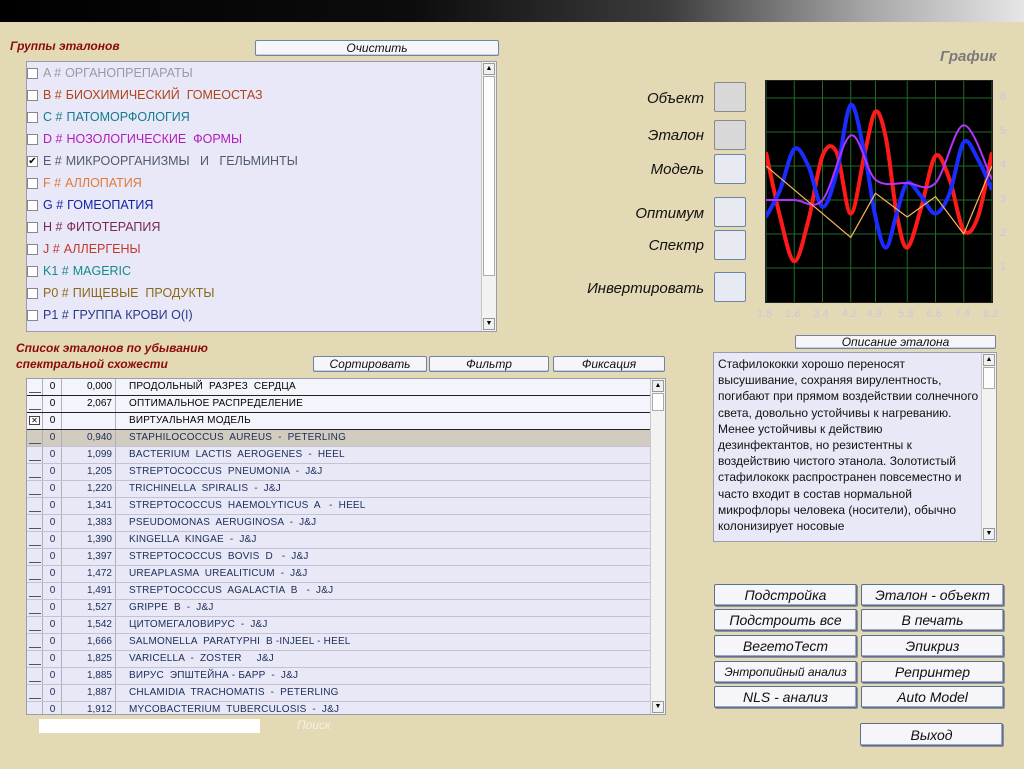 This screenshot has height=769, width=1024. I want to click on model-toggle, so click(730, 169).